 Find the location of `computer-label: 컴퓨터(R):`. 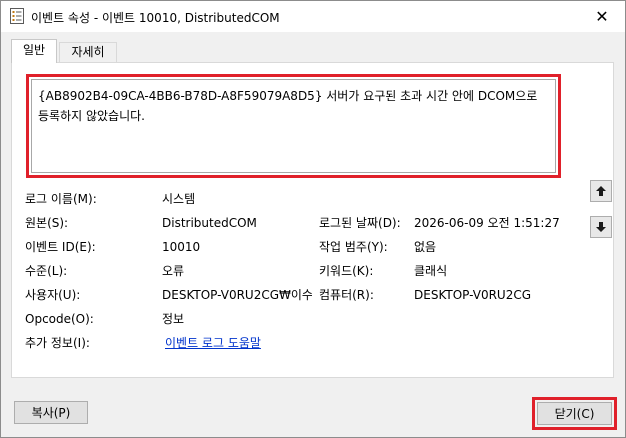

computer-label: 컴퓨터(R): is located at coordinates (346, 295).